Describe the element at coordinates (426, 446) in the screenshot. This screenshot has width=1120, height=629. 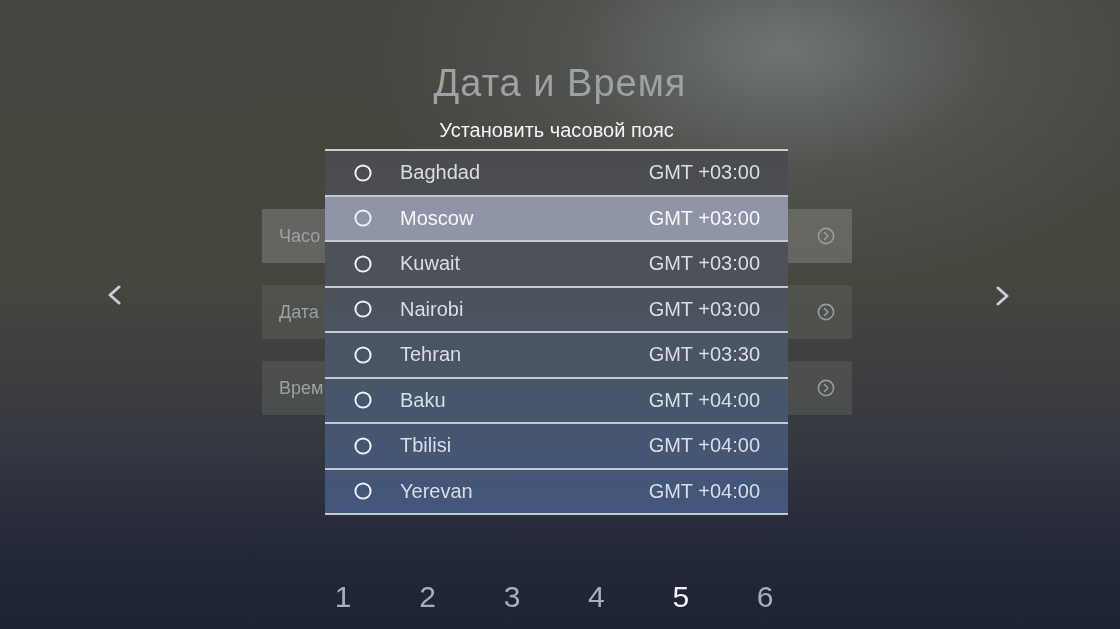
I see `city-name: Tbilisi` at that location.